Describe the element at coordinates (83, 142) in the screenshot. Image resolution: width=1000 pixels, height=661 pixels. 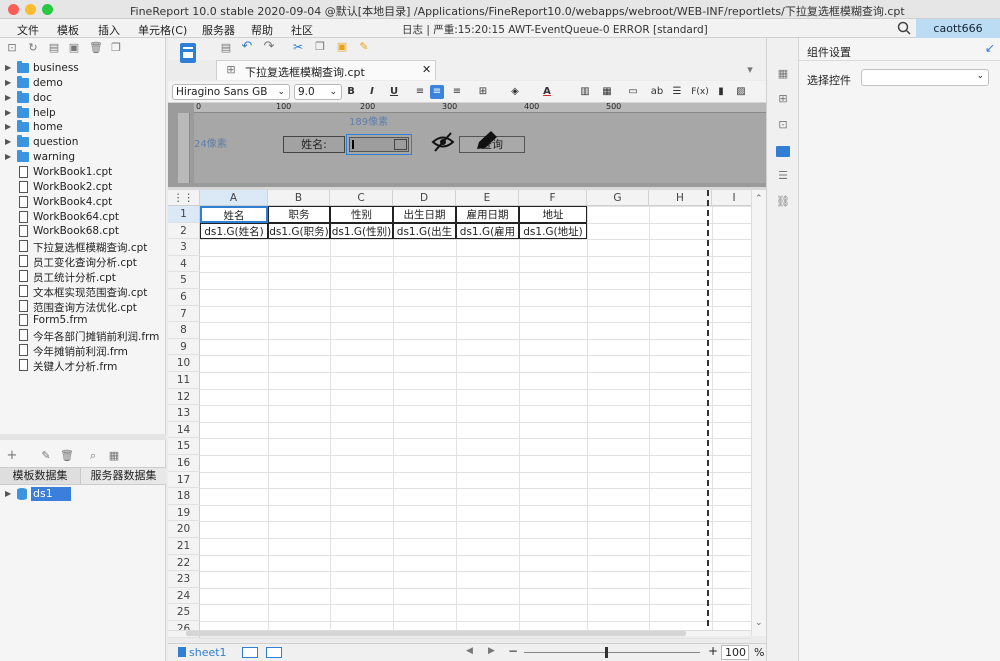
I see `tree-folder: ▶ question` at that location.